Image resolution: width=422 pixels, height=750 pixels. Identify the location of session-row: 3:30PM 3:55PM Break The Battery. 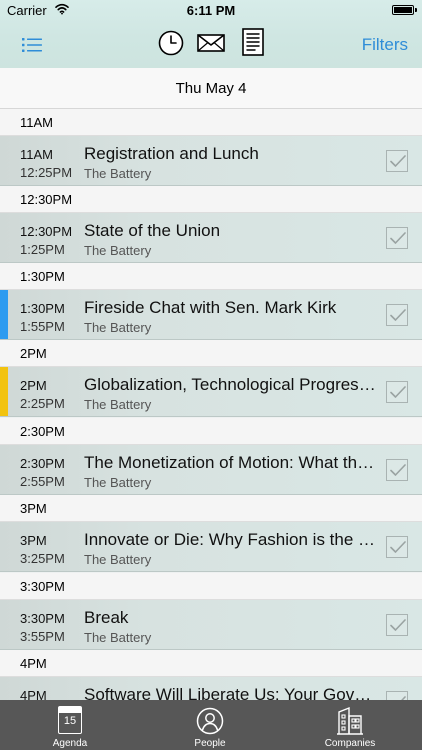
(211, 625).